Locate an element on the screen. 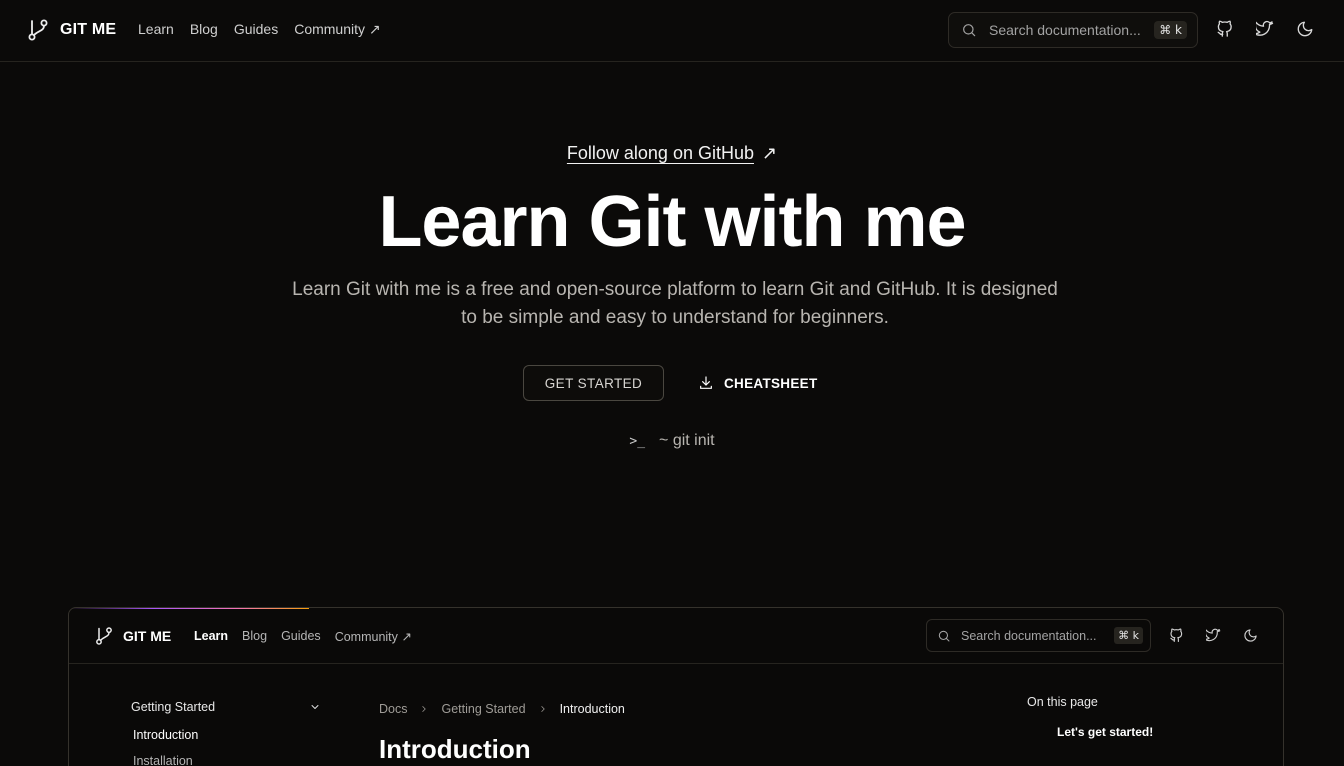 The width and height of the screenshot is (1344, 766). preview-page-title: Introduction is located at coordinates (455, 749).